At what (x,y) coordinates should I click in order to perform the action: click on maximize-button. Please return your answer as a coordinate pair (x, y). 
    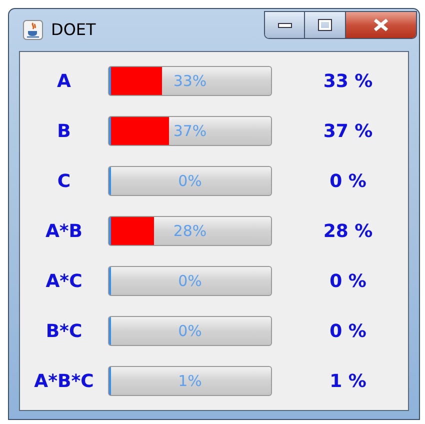
    Looking at the image, I should click on (325, 25).